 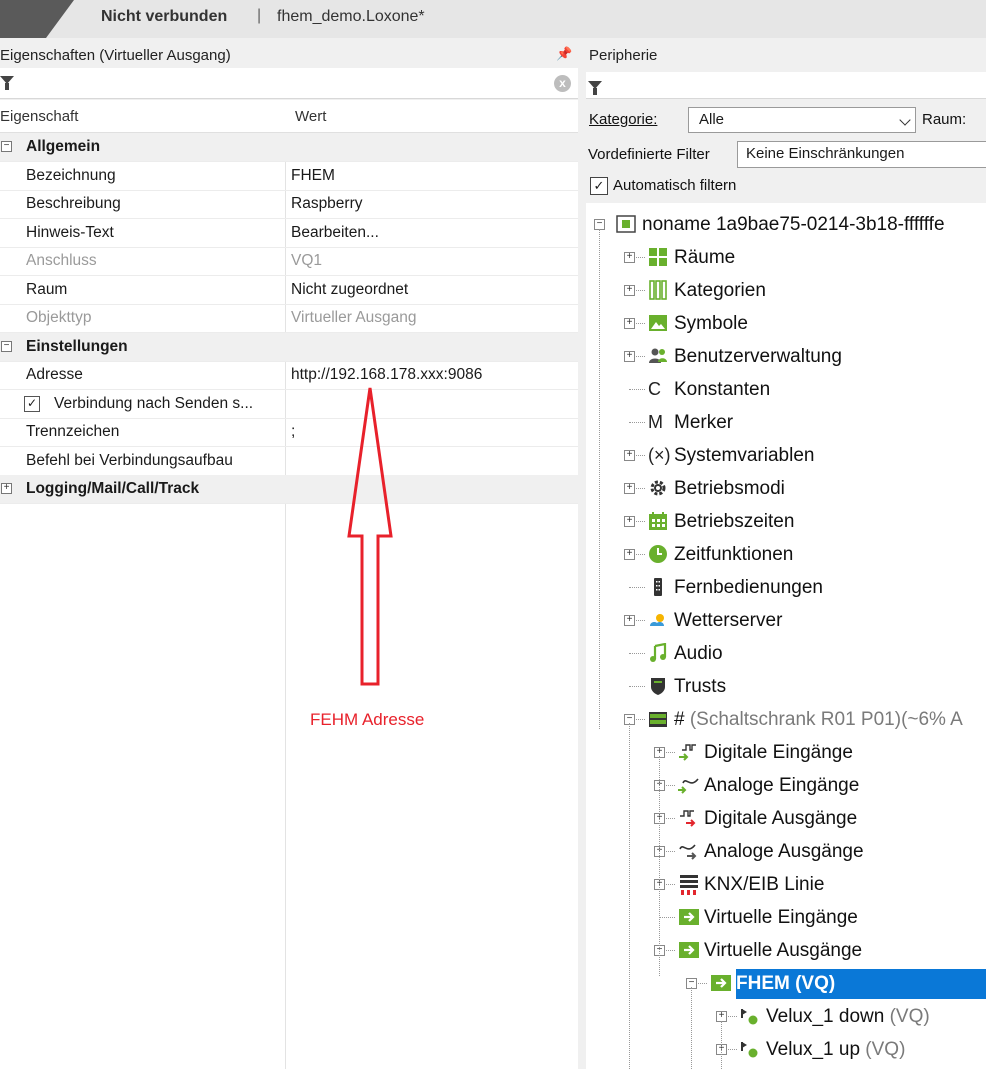 What do you see at coordinates (818, 720) in the screenshot?
I see `tree-node-label: # (Schaltschrank R01 P01)(~6% A` at bounding box center [818, 720].